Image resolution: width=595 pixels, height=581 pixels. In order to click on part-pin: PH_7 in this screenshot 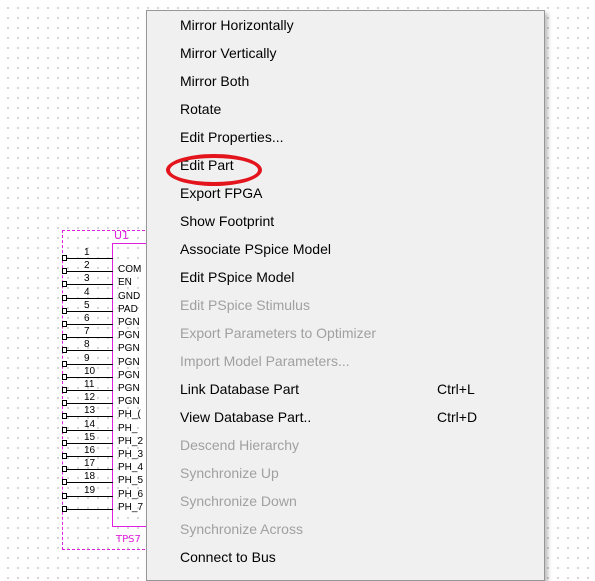, I will do `click(102, 508)`.